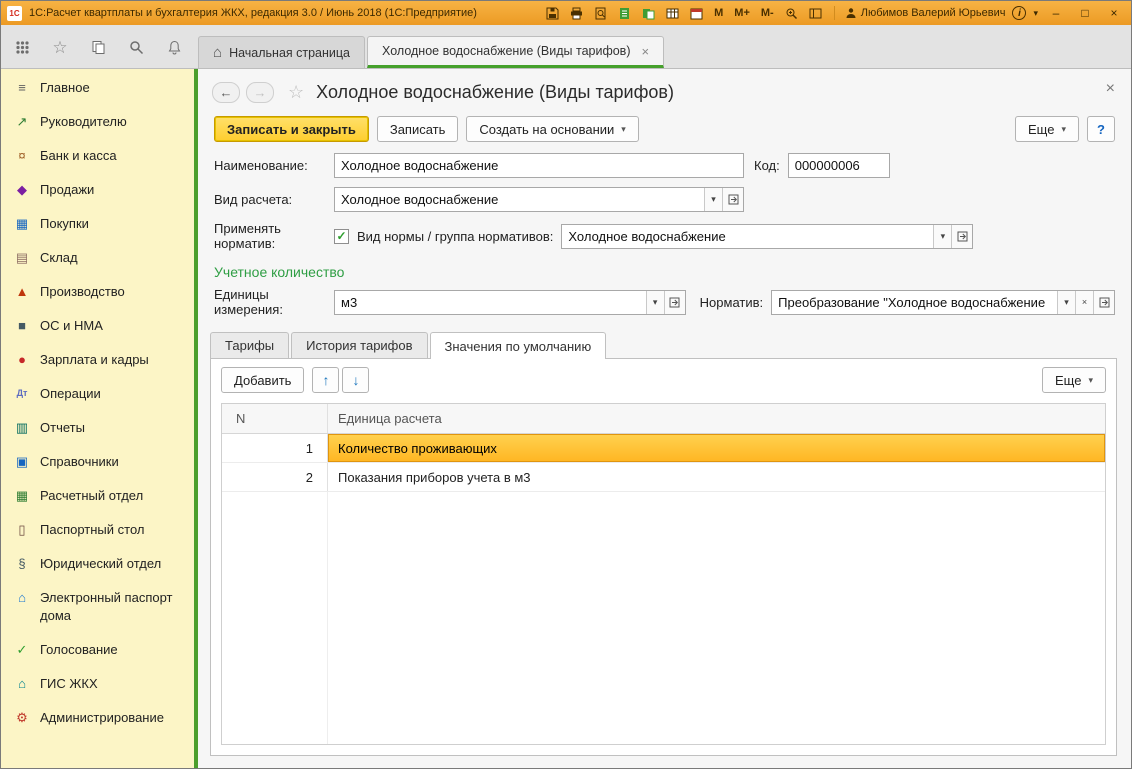  I want to click on user-menu: Любимов Валерий Юрьевич, so click(925, 13).